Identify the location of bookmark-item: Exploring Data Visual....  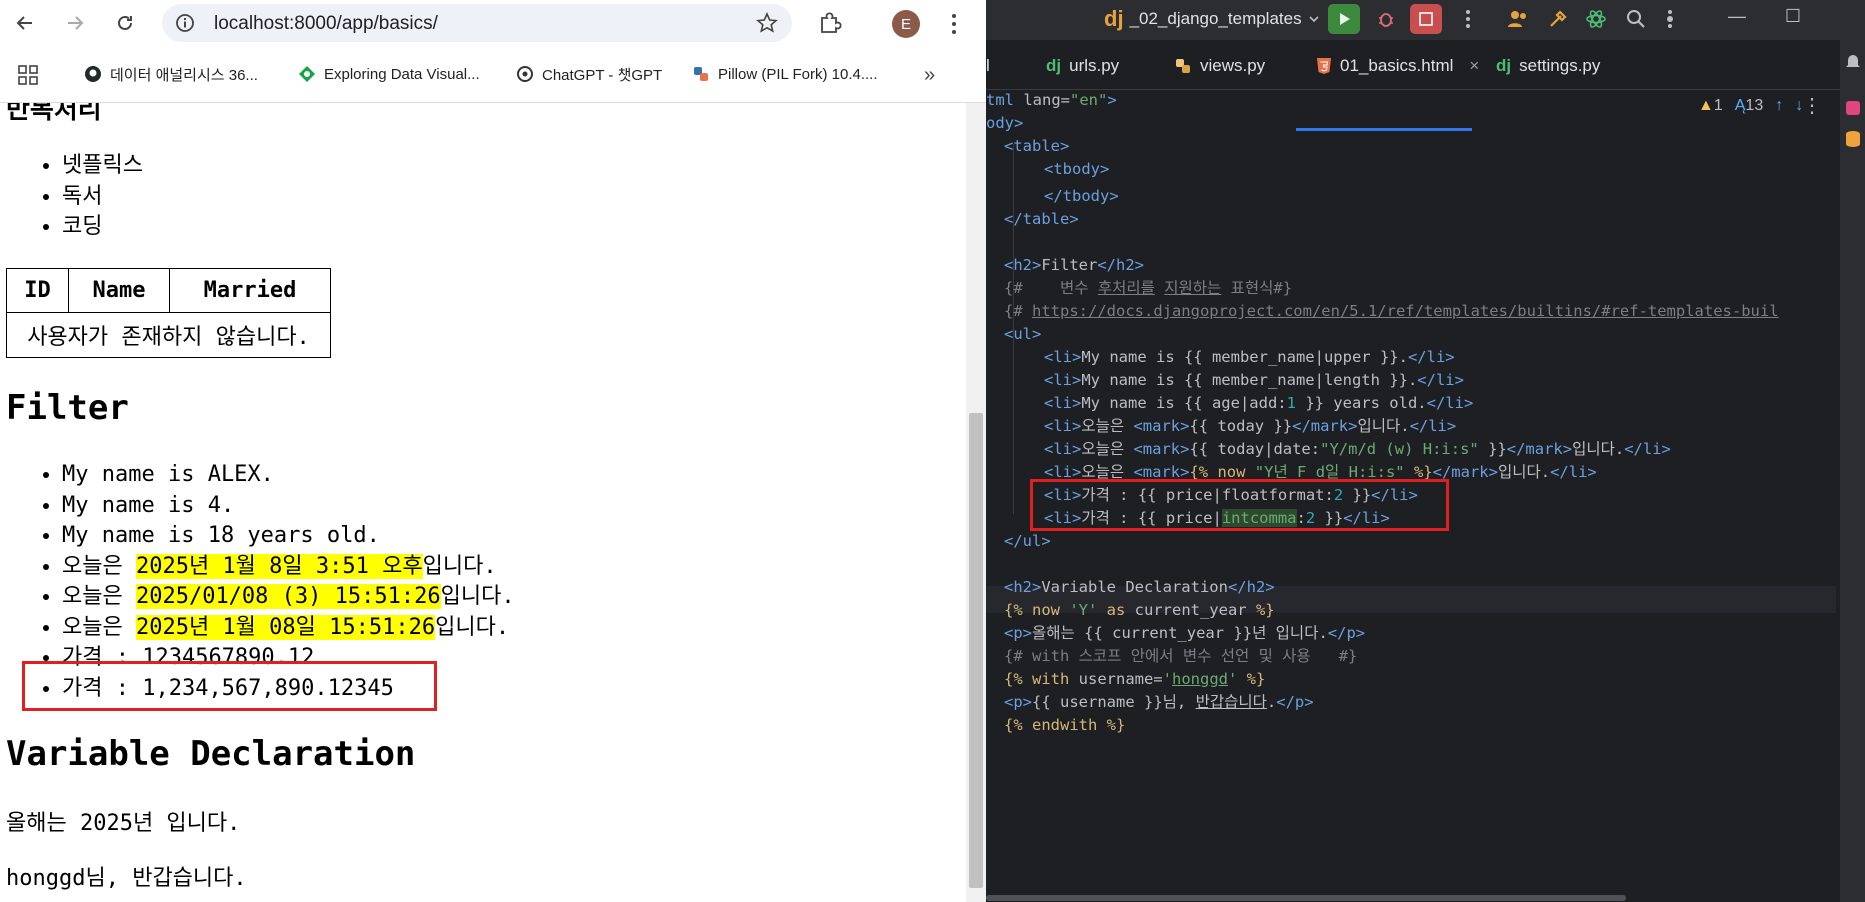
(389, 74).